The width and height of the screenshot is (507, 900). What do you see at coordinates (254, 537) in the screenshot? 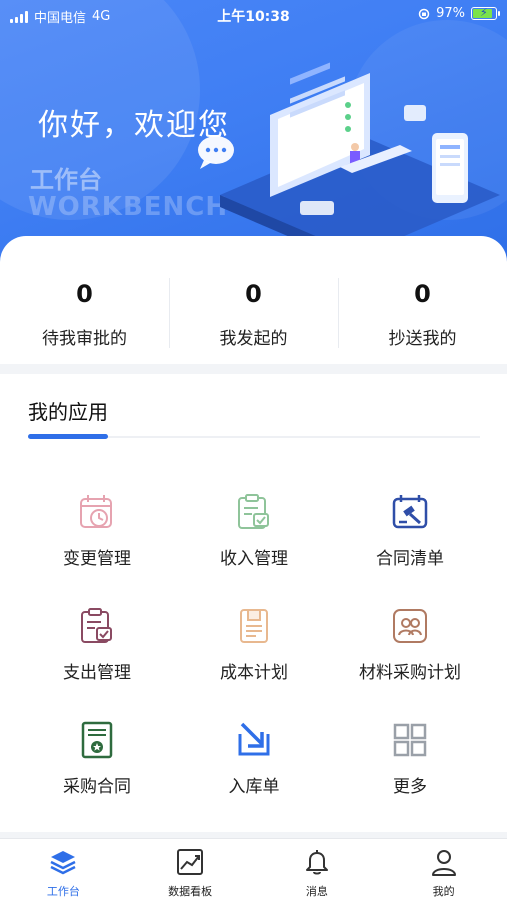
I see `app-income-management: 收入管理` at bounding box center [254, 537].